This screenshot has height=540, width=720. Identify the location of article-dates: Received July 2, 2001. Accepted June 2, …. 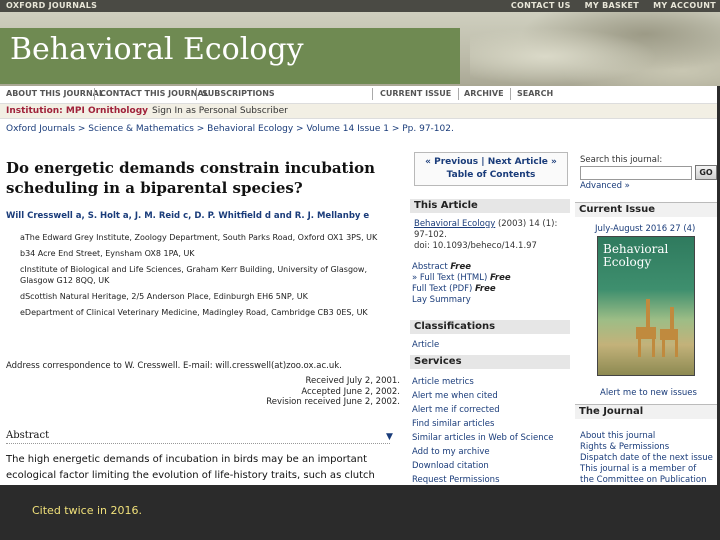
(315, 392).